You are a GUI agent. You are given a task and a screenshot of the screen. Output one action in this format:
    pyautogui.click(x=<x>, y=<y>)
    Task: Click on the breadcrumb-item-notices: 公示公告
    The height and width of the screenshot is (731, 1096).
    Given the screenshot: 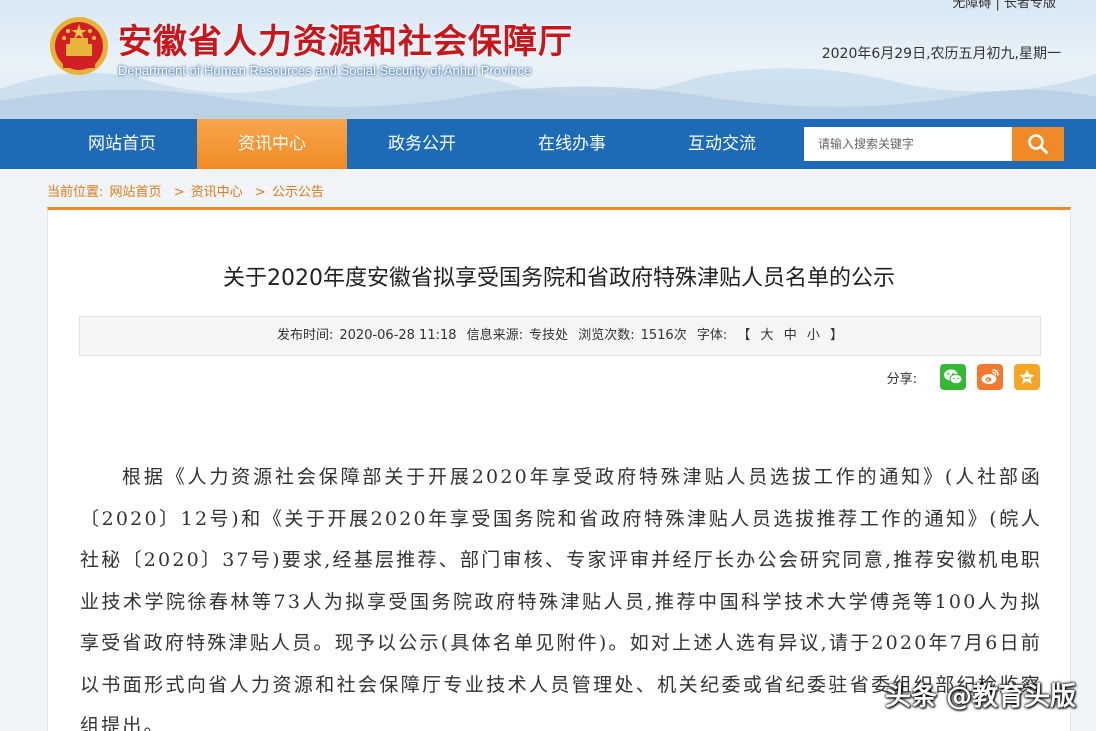 What is the action you would take?
    pyautogui.click(x=298, y=192)
    